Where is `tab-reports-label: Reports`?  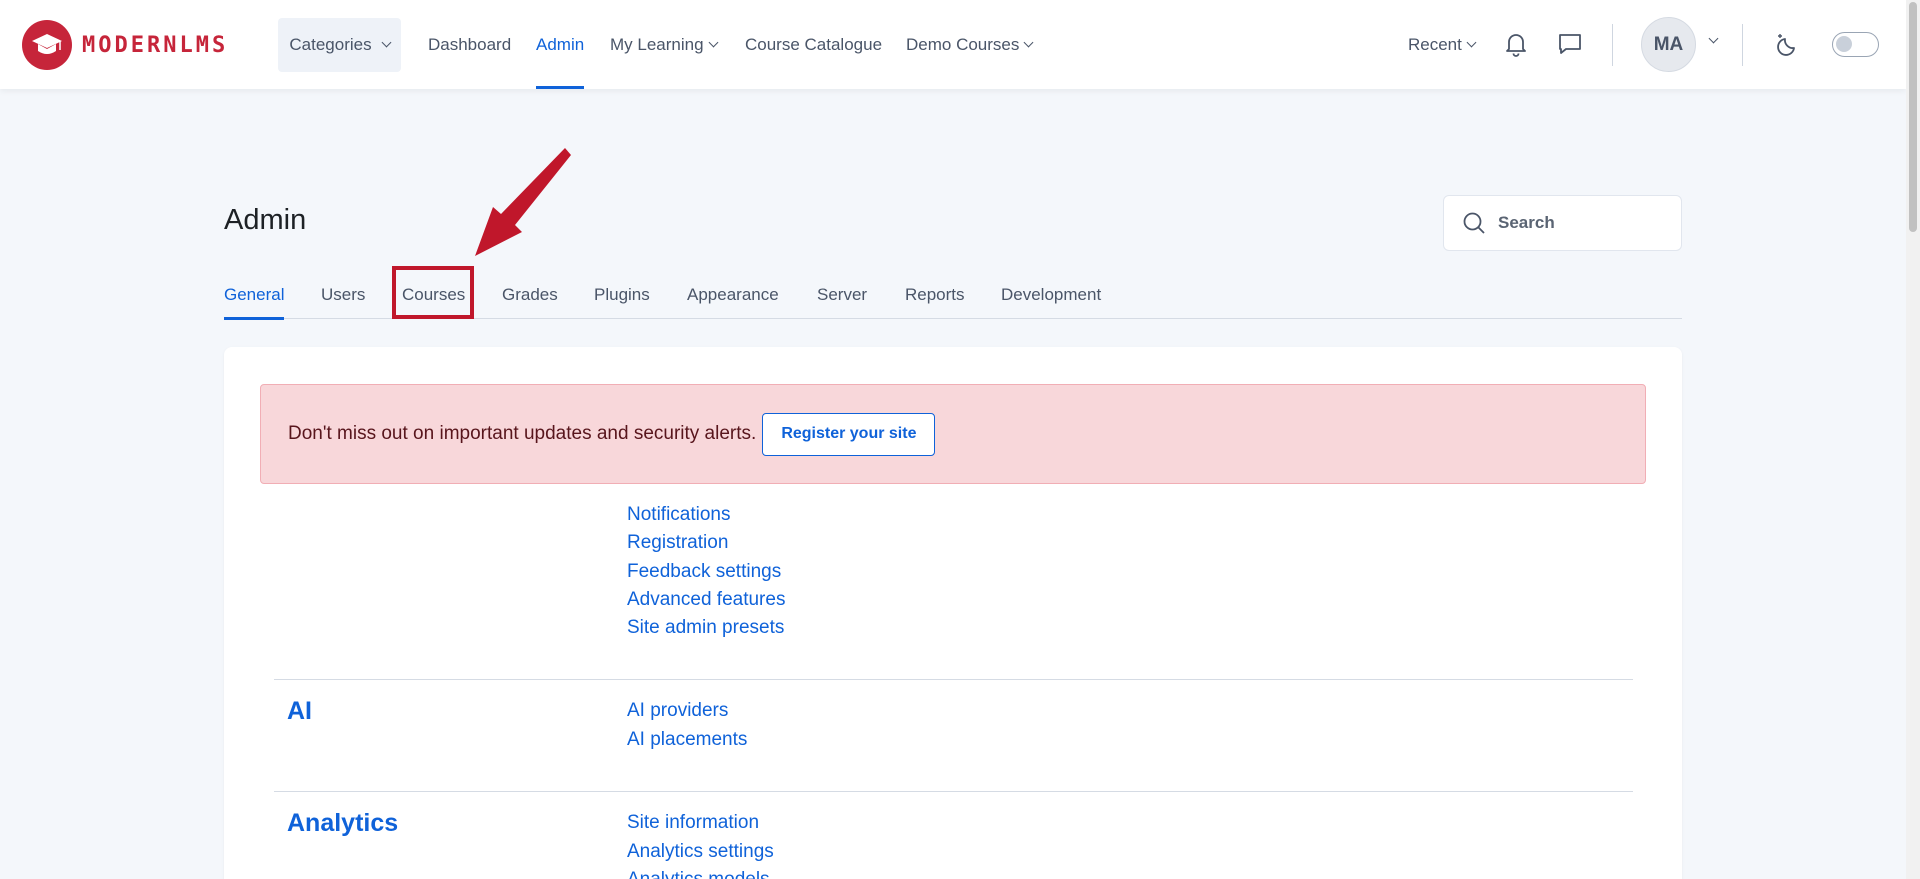 tab-reports-label: Reports is located at coordinates (935, 294).